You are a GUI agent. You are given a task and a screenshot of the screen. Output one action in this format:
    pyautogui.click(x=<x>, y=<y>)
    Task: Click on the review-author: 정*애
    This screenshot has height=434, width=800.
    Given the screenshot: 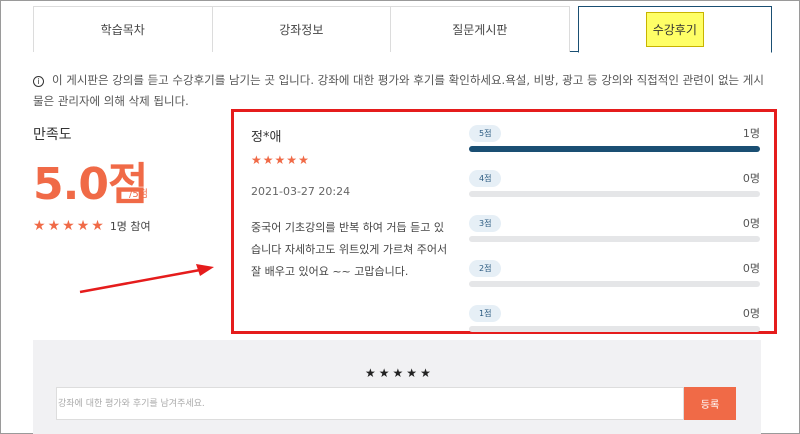 What is the action you would take?
    pyautogui.click(x=266, y=137)
    